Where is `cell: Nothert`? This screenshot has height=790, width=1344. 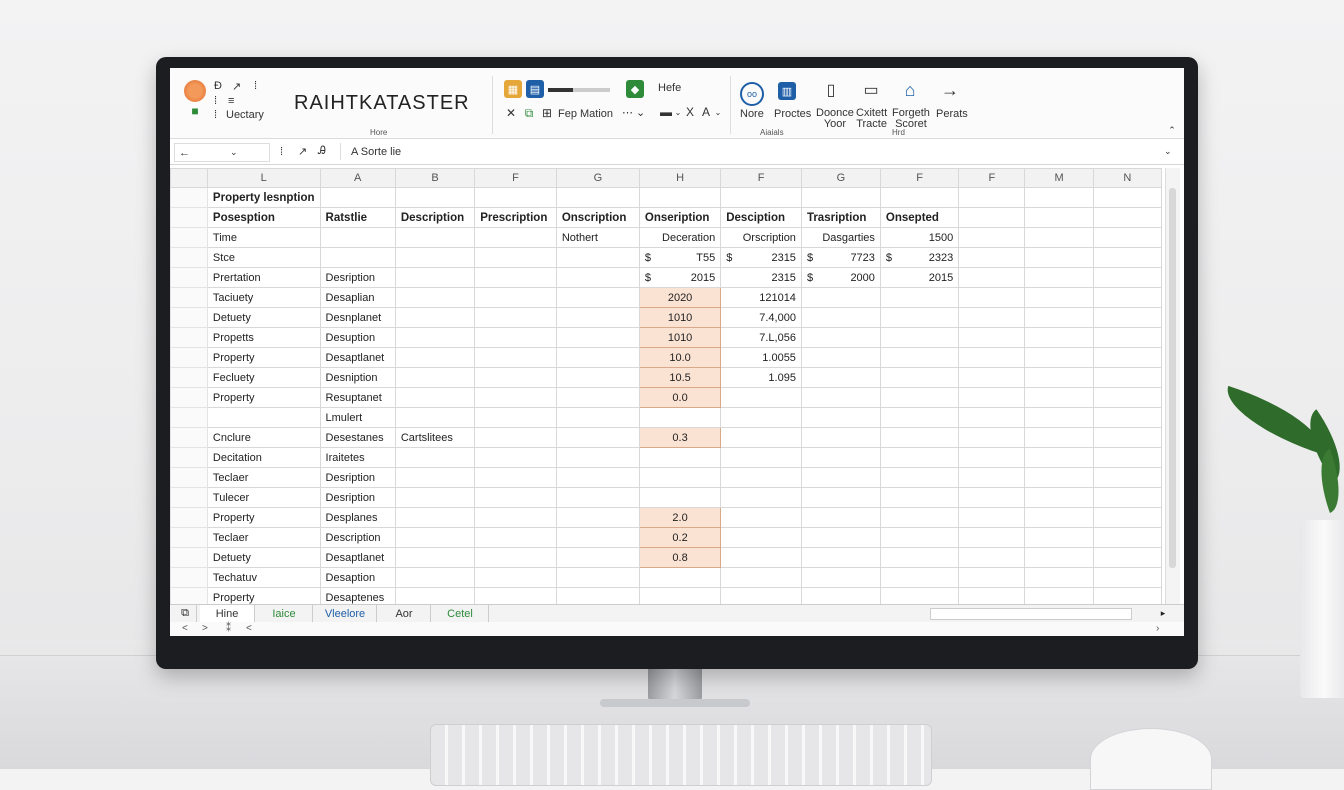 cell: Nothert is located at coordinates (597, 237).